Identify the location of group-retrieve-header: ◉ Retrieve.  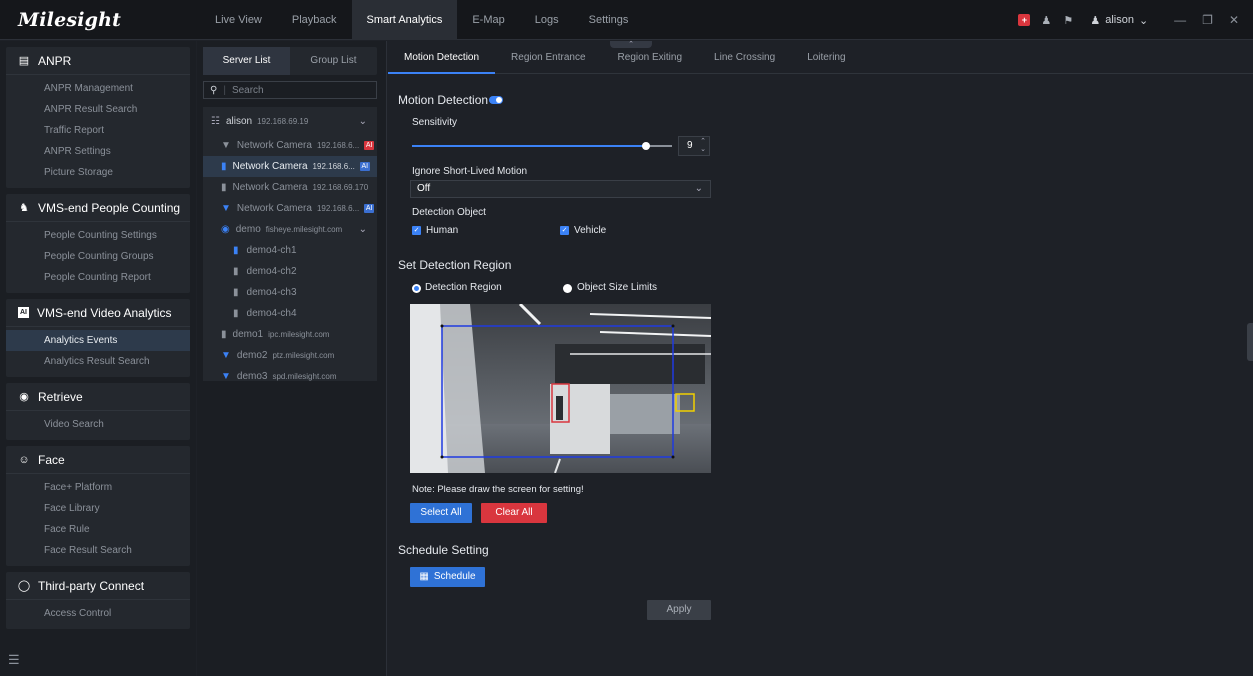
(98, 397).